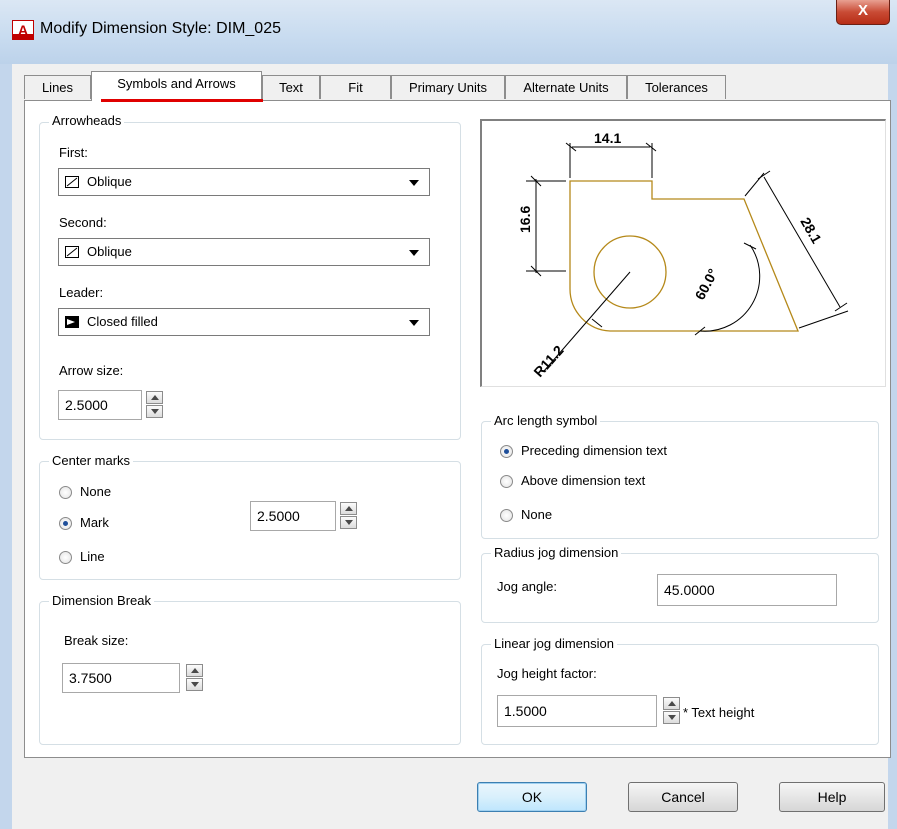 Image resolution: width=897 pixels, height=829 pixels. What do you see at coordinates (92, 556) in the screenshot?
I see `center-mark-line-label: Line` at bounding box center [92, 556].